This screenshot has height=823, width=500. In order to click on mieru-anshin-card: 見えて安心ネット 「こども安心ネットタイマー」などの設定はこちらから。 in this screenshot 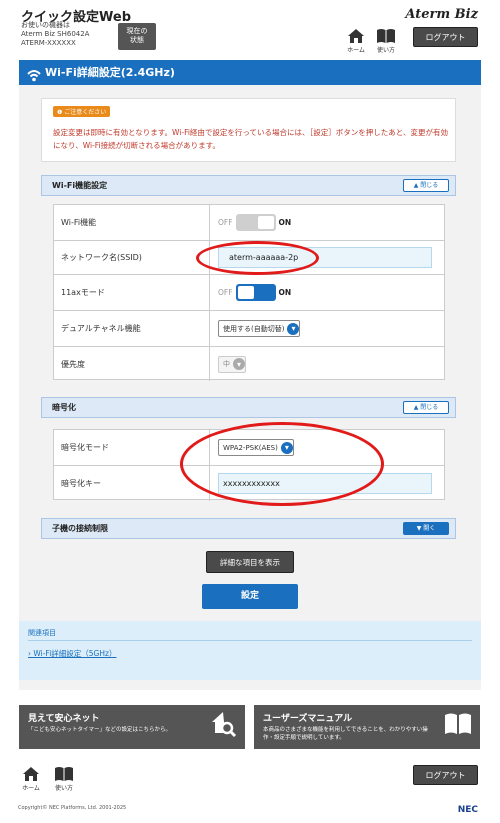, I will do `click(132, 727)`.